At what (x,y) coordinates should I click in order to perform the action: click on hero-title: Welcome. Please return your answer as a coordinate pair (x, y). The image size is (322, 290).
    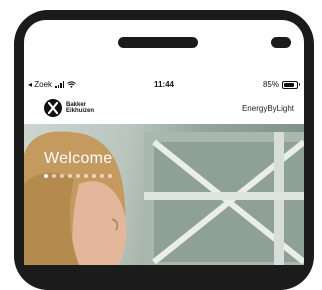
    Looking at the image, I should click on (78, 158).